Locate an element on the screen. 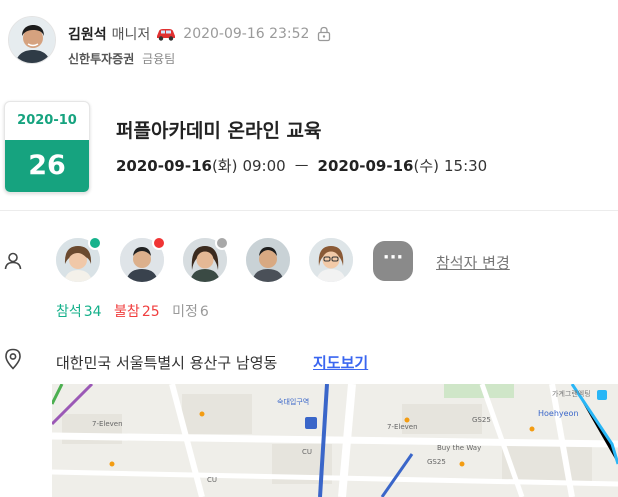 The width and height of the screenshot is (618, 497). event-day: 26 is located at coordinates (47, 166).